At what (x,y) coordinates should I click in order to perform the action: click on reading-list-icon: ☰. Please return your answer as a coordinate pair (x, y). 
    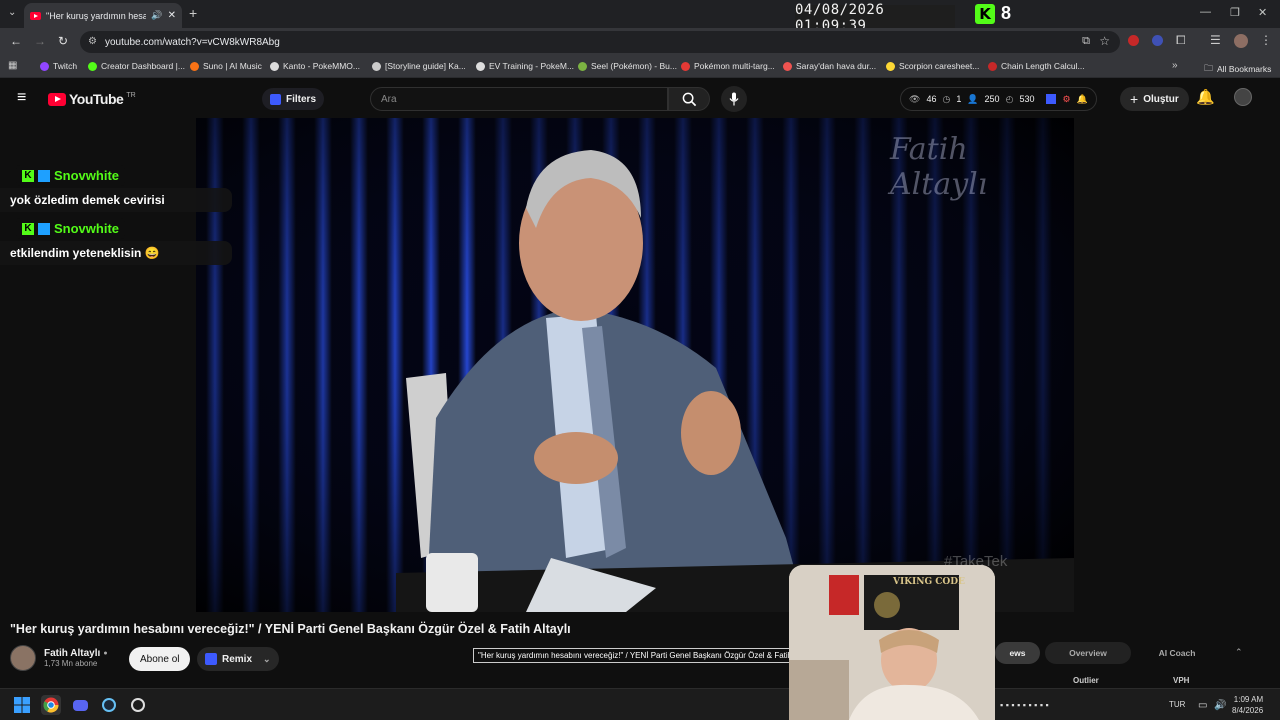
    Looking at the image, I should click on (1215, 40).